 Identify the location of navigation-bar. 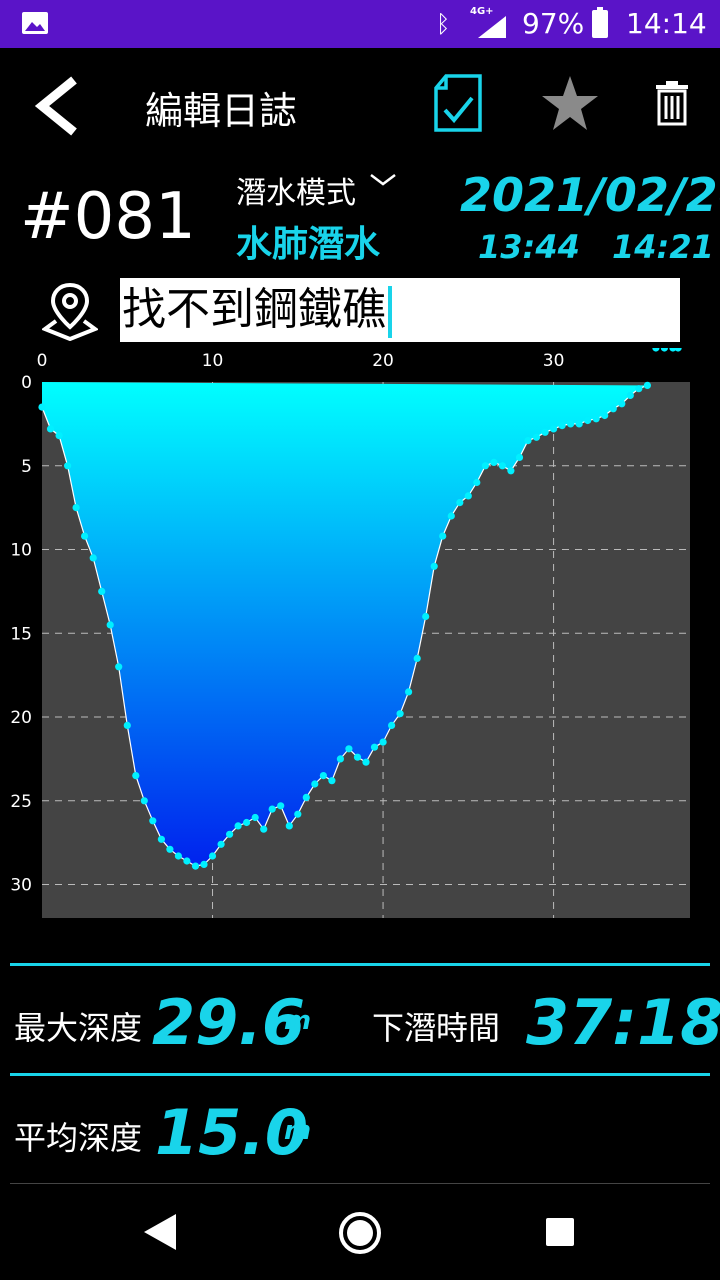
(360, 1232).